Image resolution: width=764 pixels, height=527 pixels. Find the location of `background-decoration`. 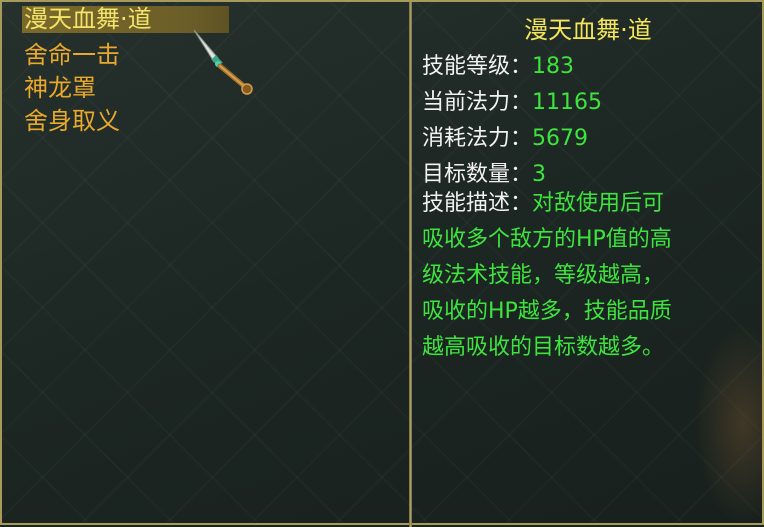

background-decoration is located at coordinates (729, 424).